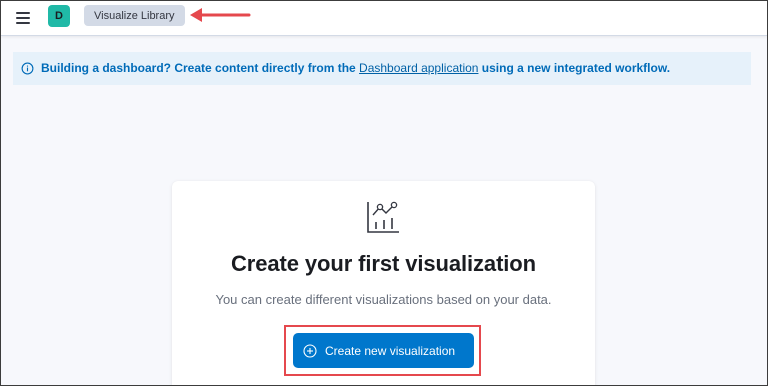 This screenshot has height=386, width=768. I want to click on plus-circle-icon, so click(310, 350).